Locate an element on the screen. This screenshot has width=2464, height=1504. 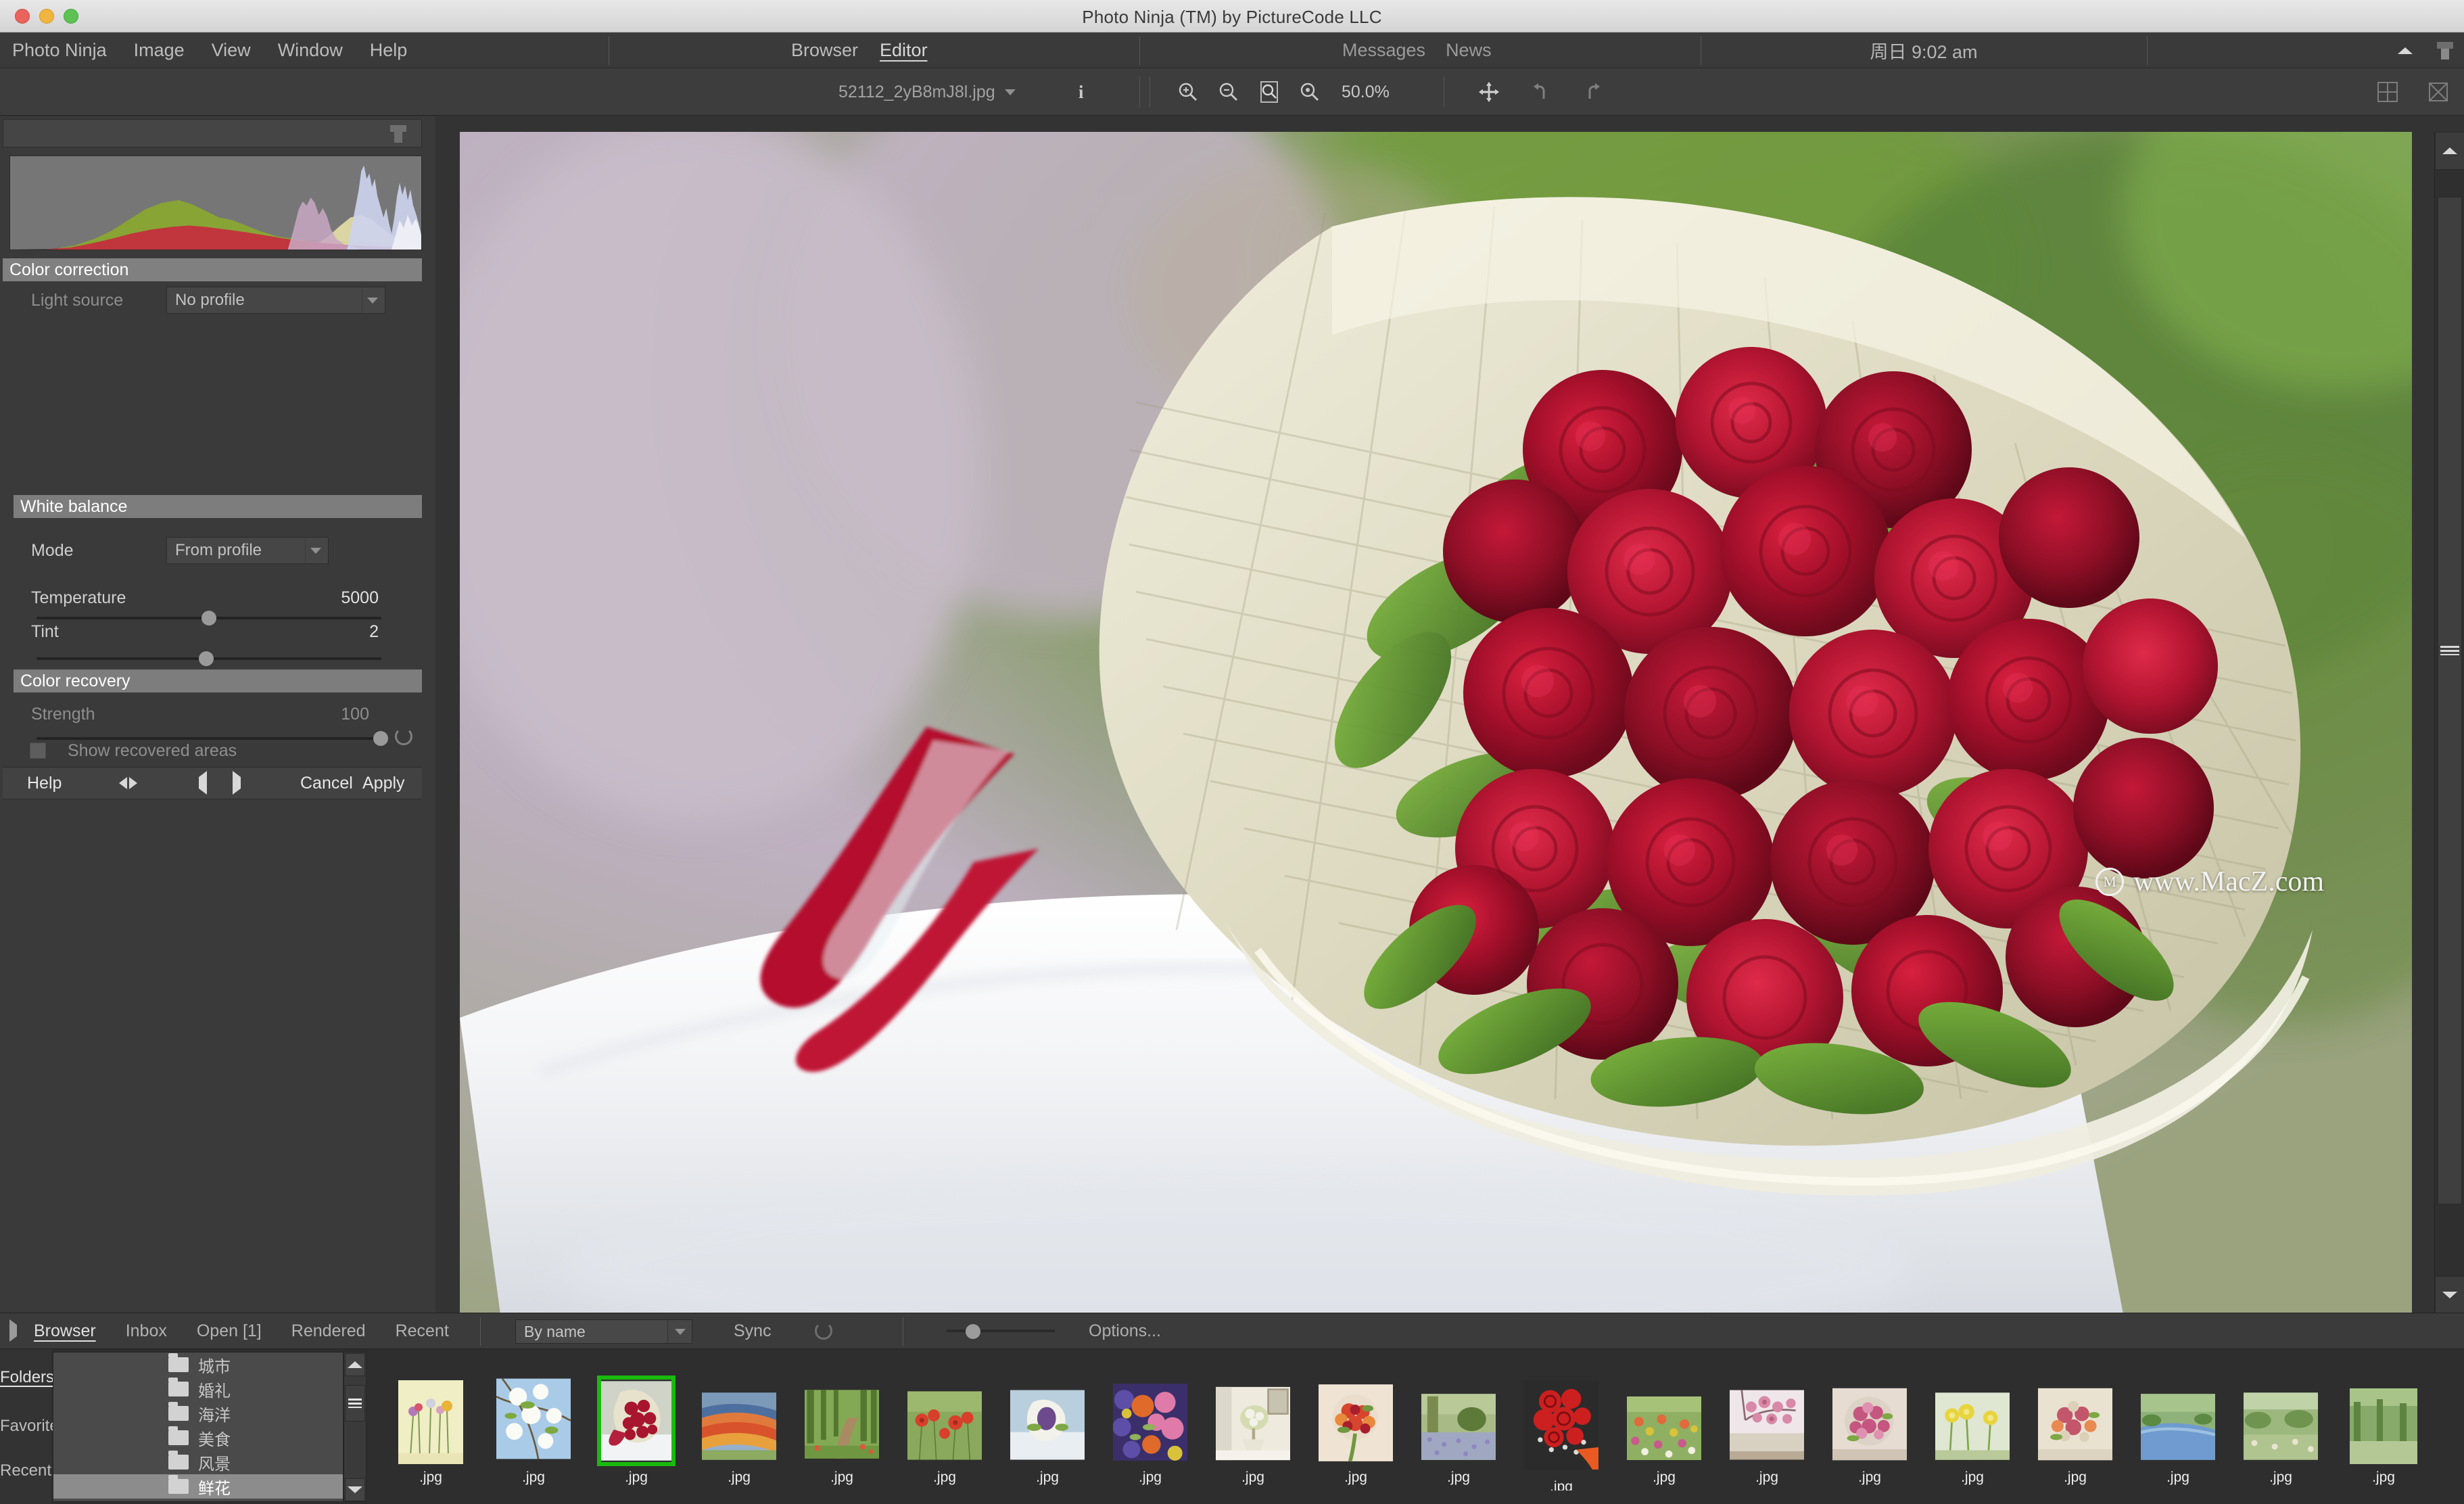
prev-next-pair-icon is located at coordinates (128, 783).